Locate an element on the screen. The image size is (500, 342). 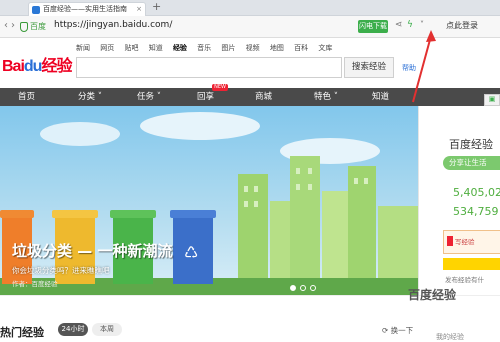
tab-title: 百度经验——实用生活指南 is located at coordinates (85, 9).